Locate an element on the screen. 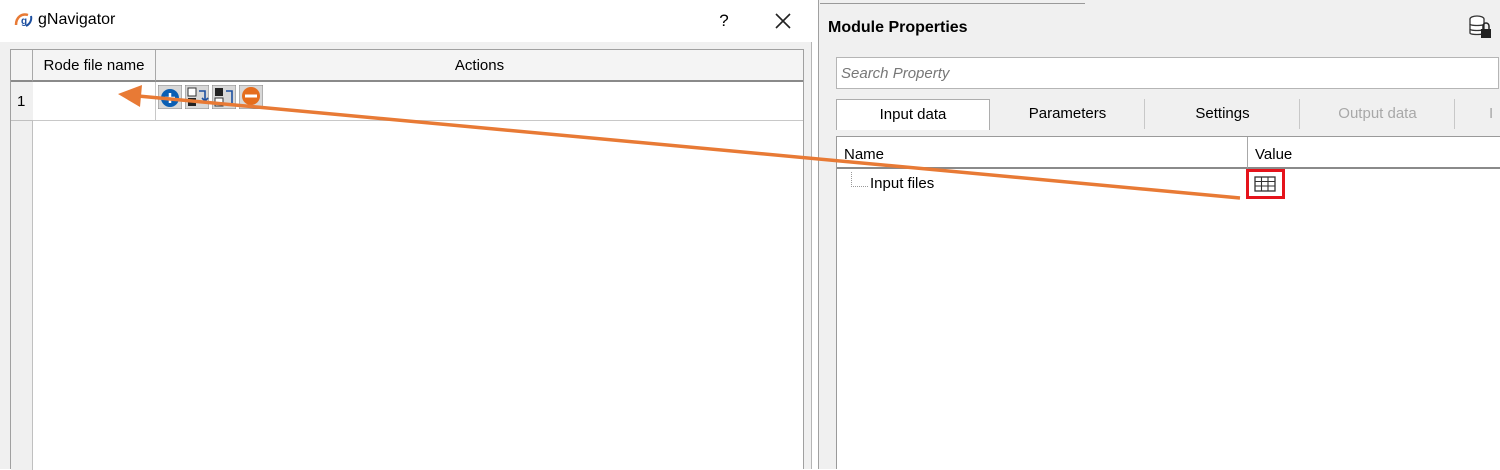 Image resolution: width=1500 pixels, height=470 pixels. rode-file-name-cell is located at coordinates (94, 101).